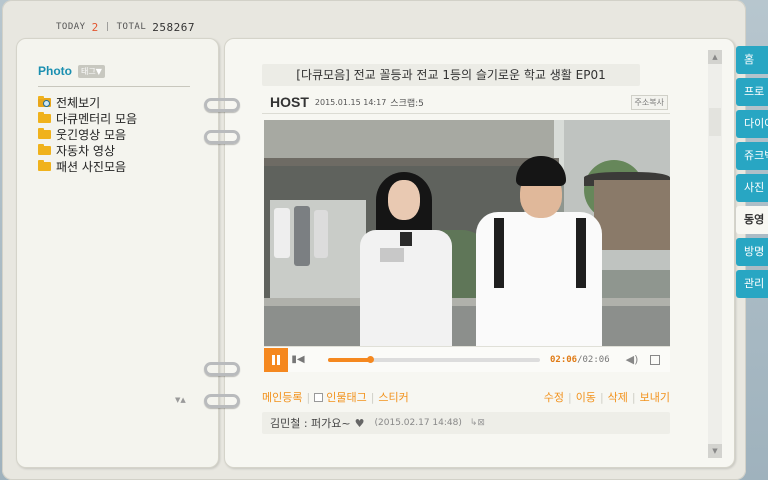 This screenshot has width=768, height=480. I want to click on tab-home: 홈, so click(752, 60).